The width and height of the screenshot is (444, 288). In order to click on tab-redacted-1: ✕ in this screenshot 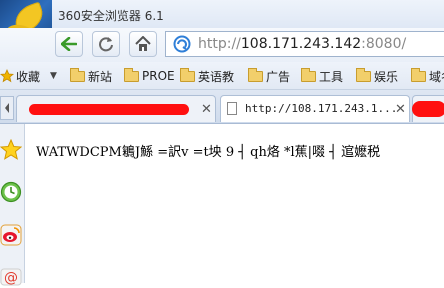, I will do `click(116, 108)`.